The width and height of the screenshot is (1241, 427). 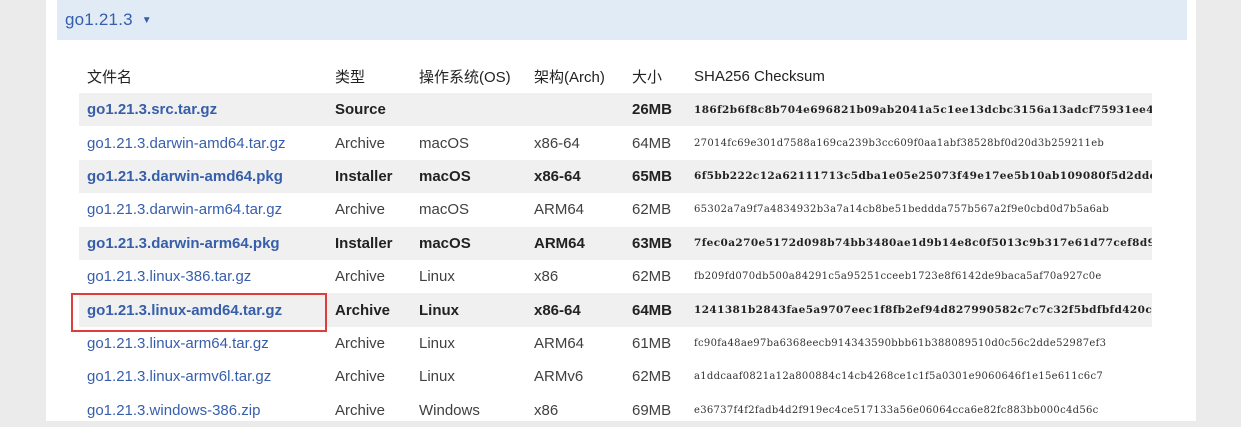 I want to click on download-link: go1.21.3.linux-amd64.tar.gz, so click(x=184, y=310).